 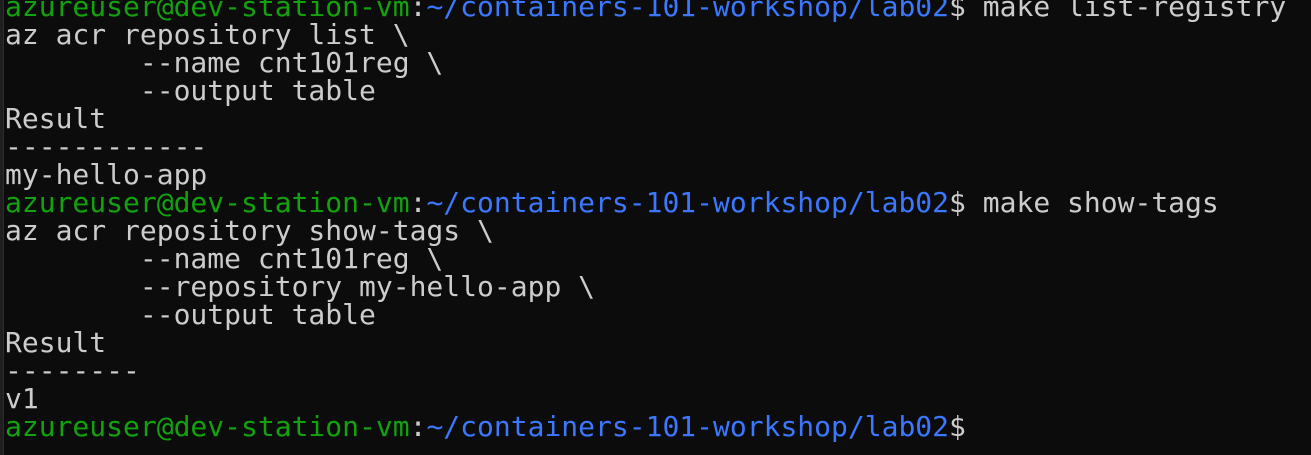 I want to click on command-text: make show-tags, so click(x=1092, y=202).